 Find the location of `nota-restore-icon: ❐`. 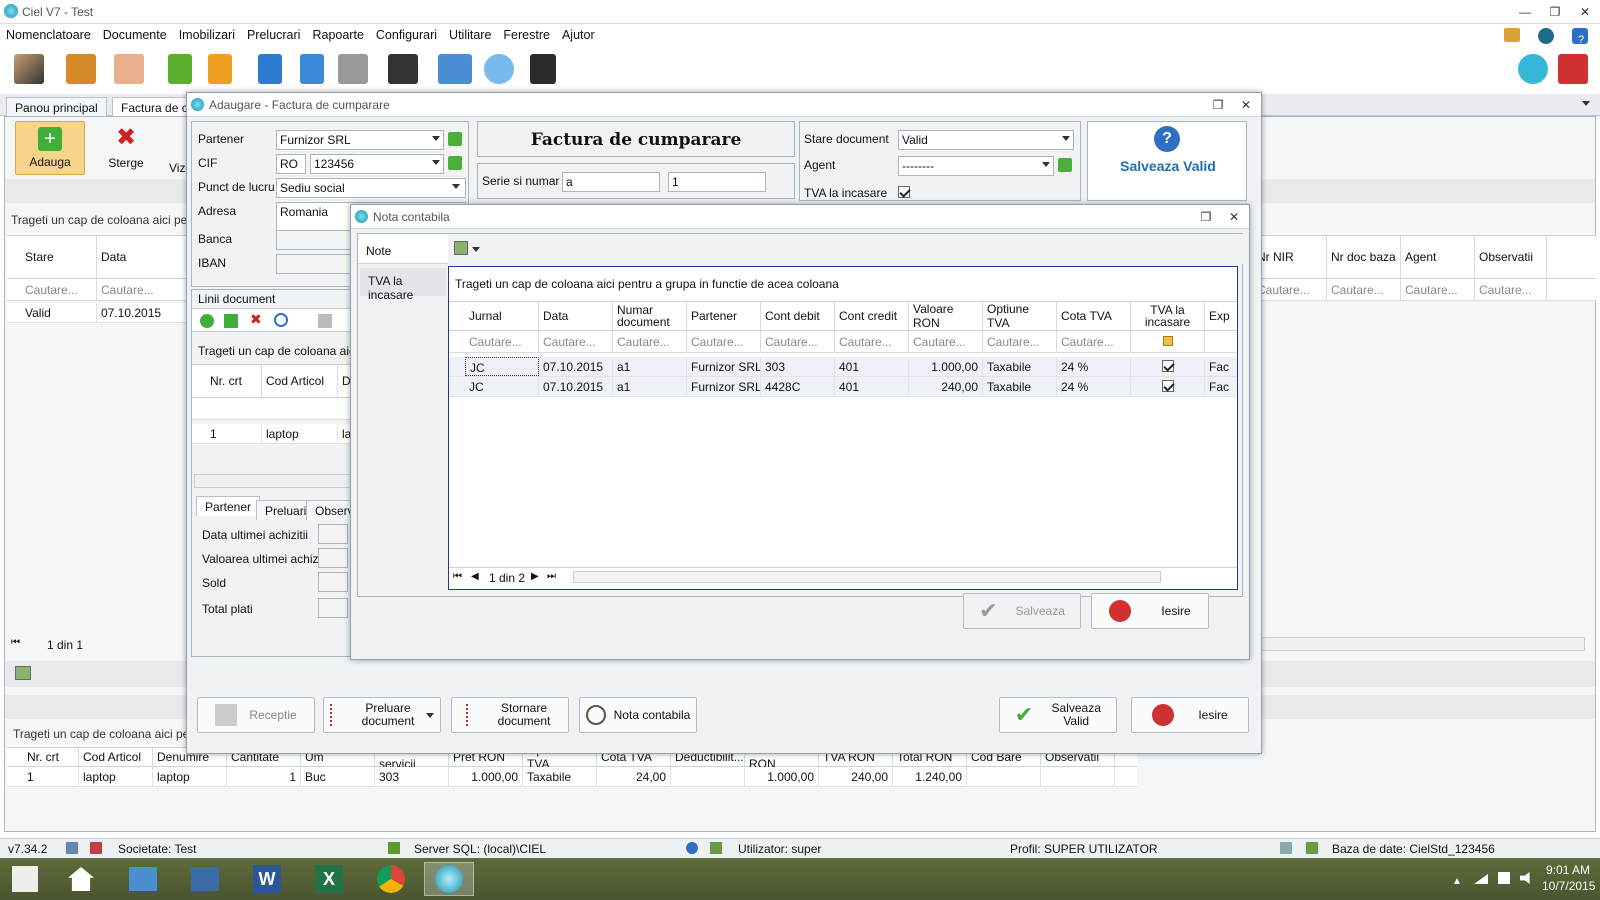

nota-restore-icon: ❐ is located at coordinates (1206, 217).